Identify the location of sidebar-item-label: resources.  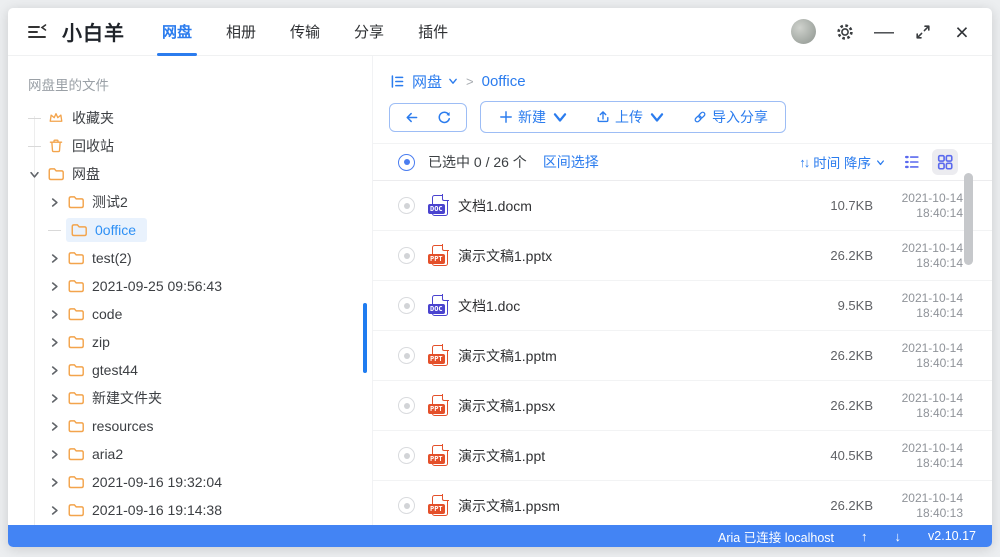
(123, 426).